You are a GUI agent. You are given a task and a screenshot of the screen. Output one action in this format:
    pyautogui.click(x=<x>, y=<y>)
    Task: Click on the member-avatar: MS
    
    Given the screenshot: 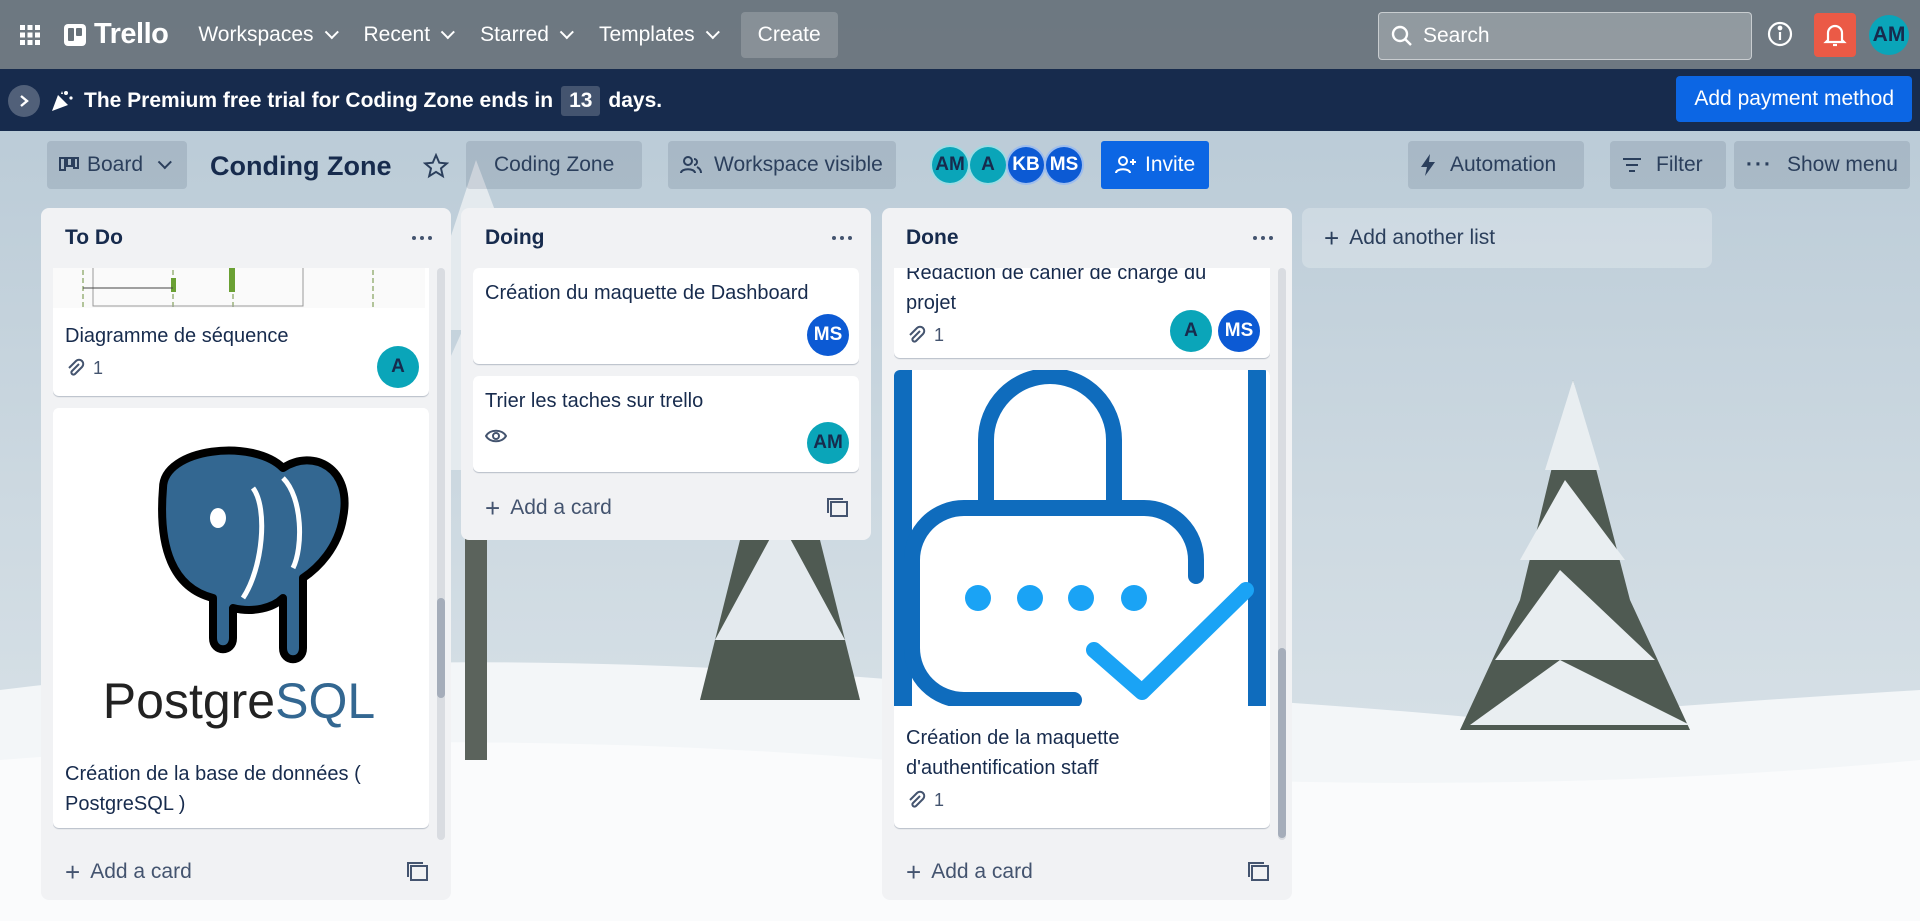 What is the action you would take?
    pyautogui.click(x=1064, y=165)
    